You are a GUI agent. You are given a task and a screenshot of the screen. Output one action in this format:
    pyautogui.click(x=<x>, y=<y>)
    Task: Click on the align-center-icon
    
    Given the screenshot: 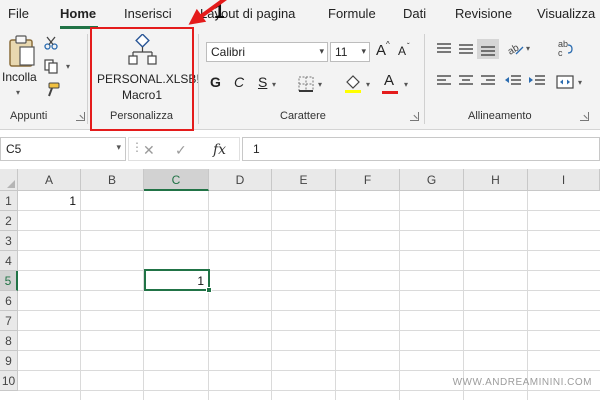 What is the action you would take?
    pyautogui.click(x=466, y=81)
    